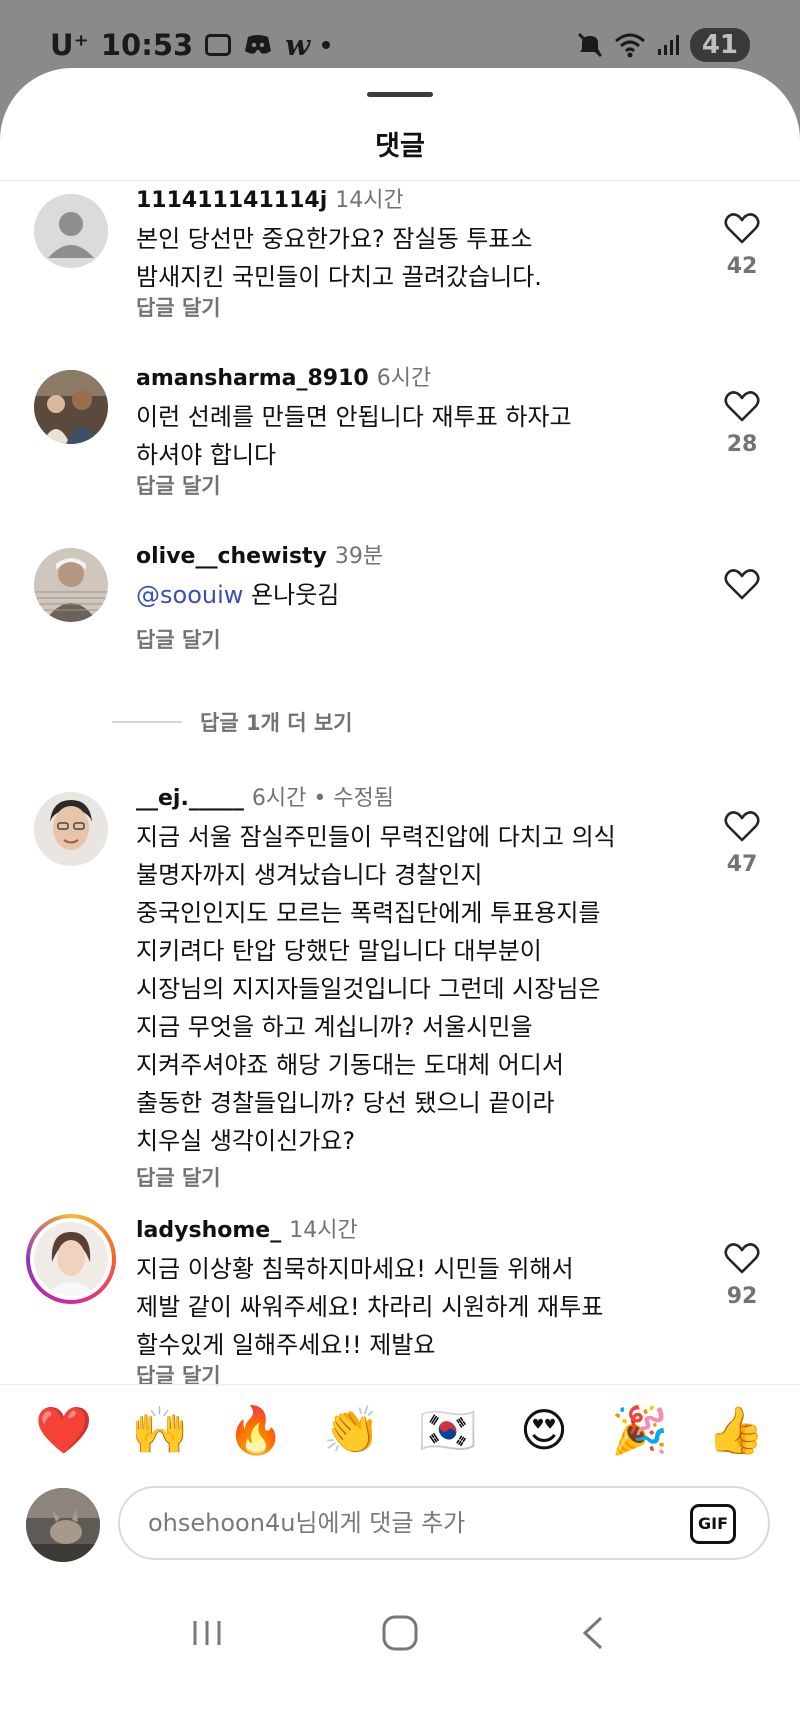 This screenshot has height=1734, width=800. What do you see at coordinates (400, 1429) in the screenshot?
I see `emoji-reaction-bar: ❤️ 🙌 🔥 👏 🇰🇷 😍 🎉 👍` at bounding box center [400, 1429].